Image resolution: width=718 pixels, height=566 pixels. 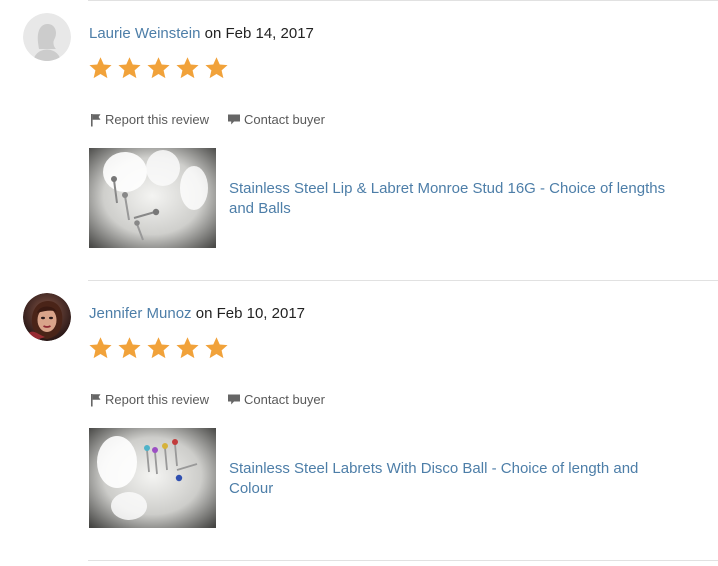 I want to click on reviewer-name-link: Jennifer Munoz, so click(x=140, y=313).